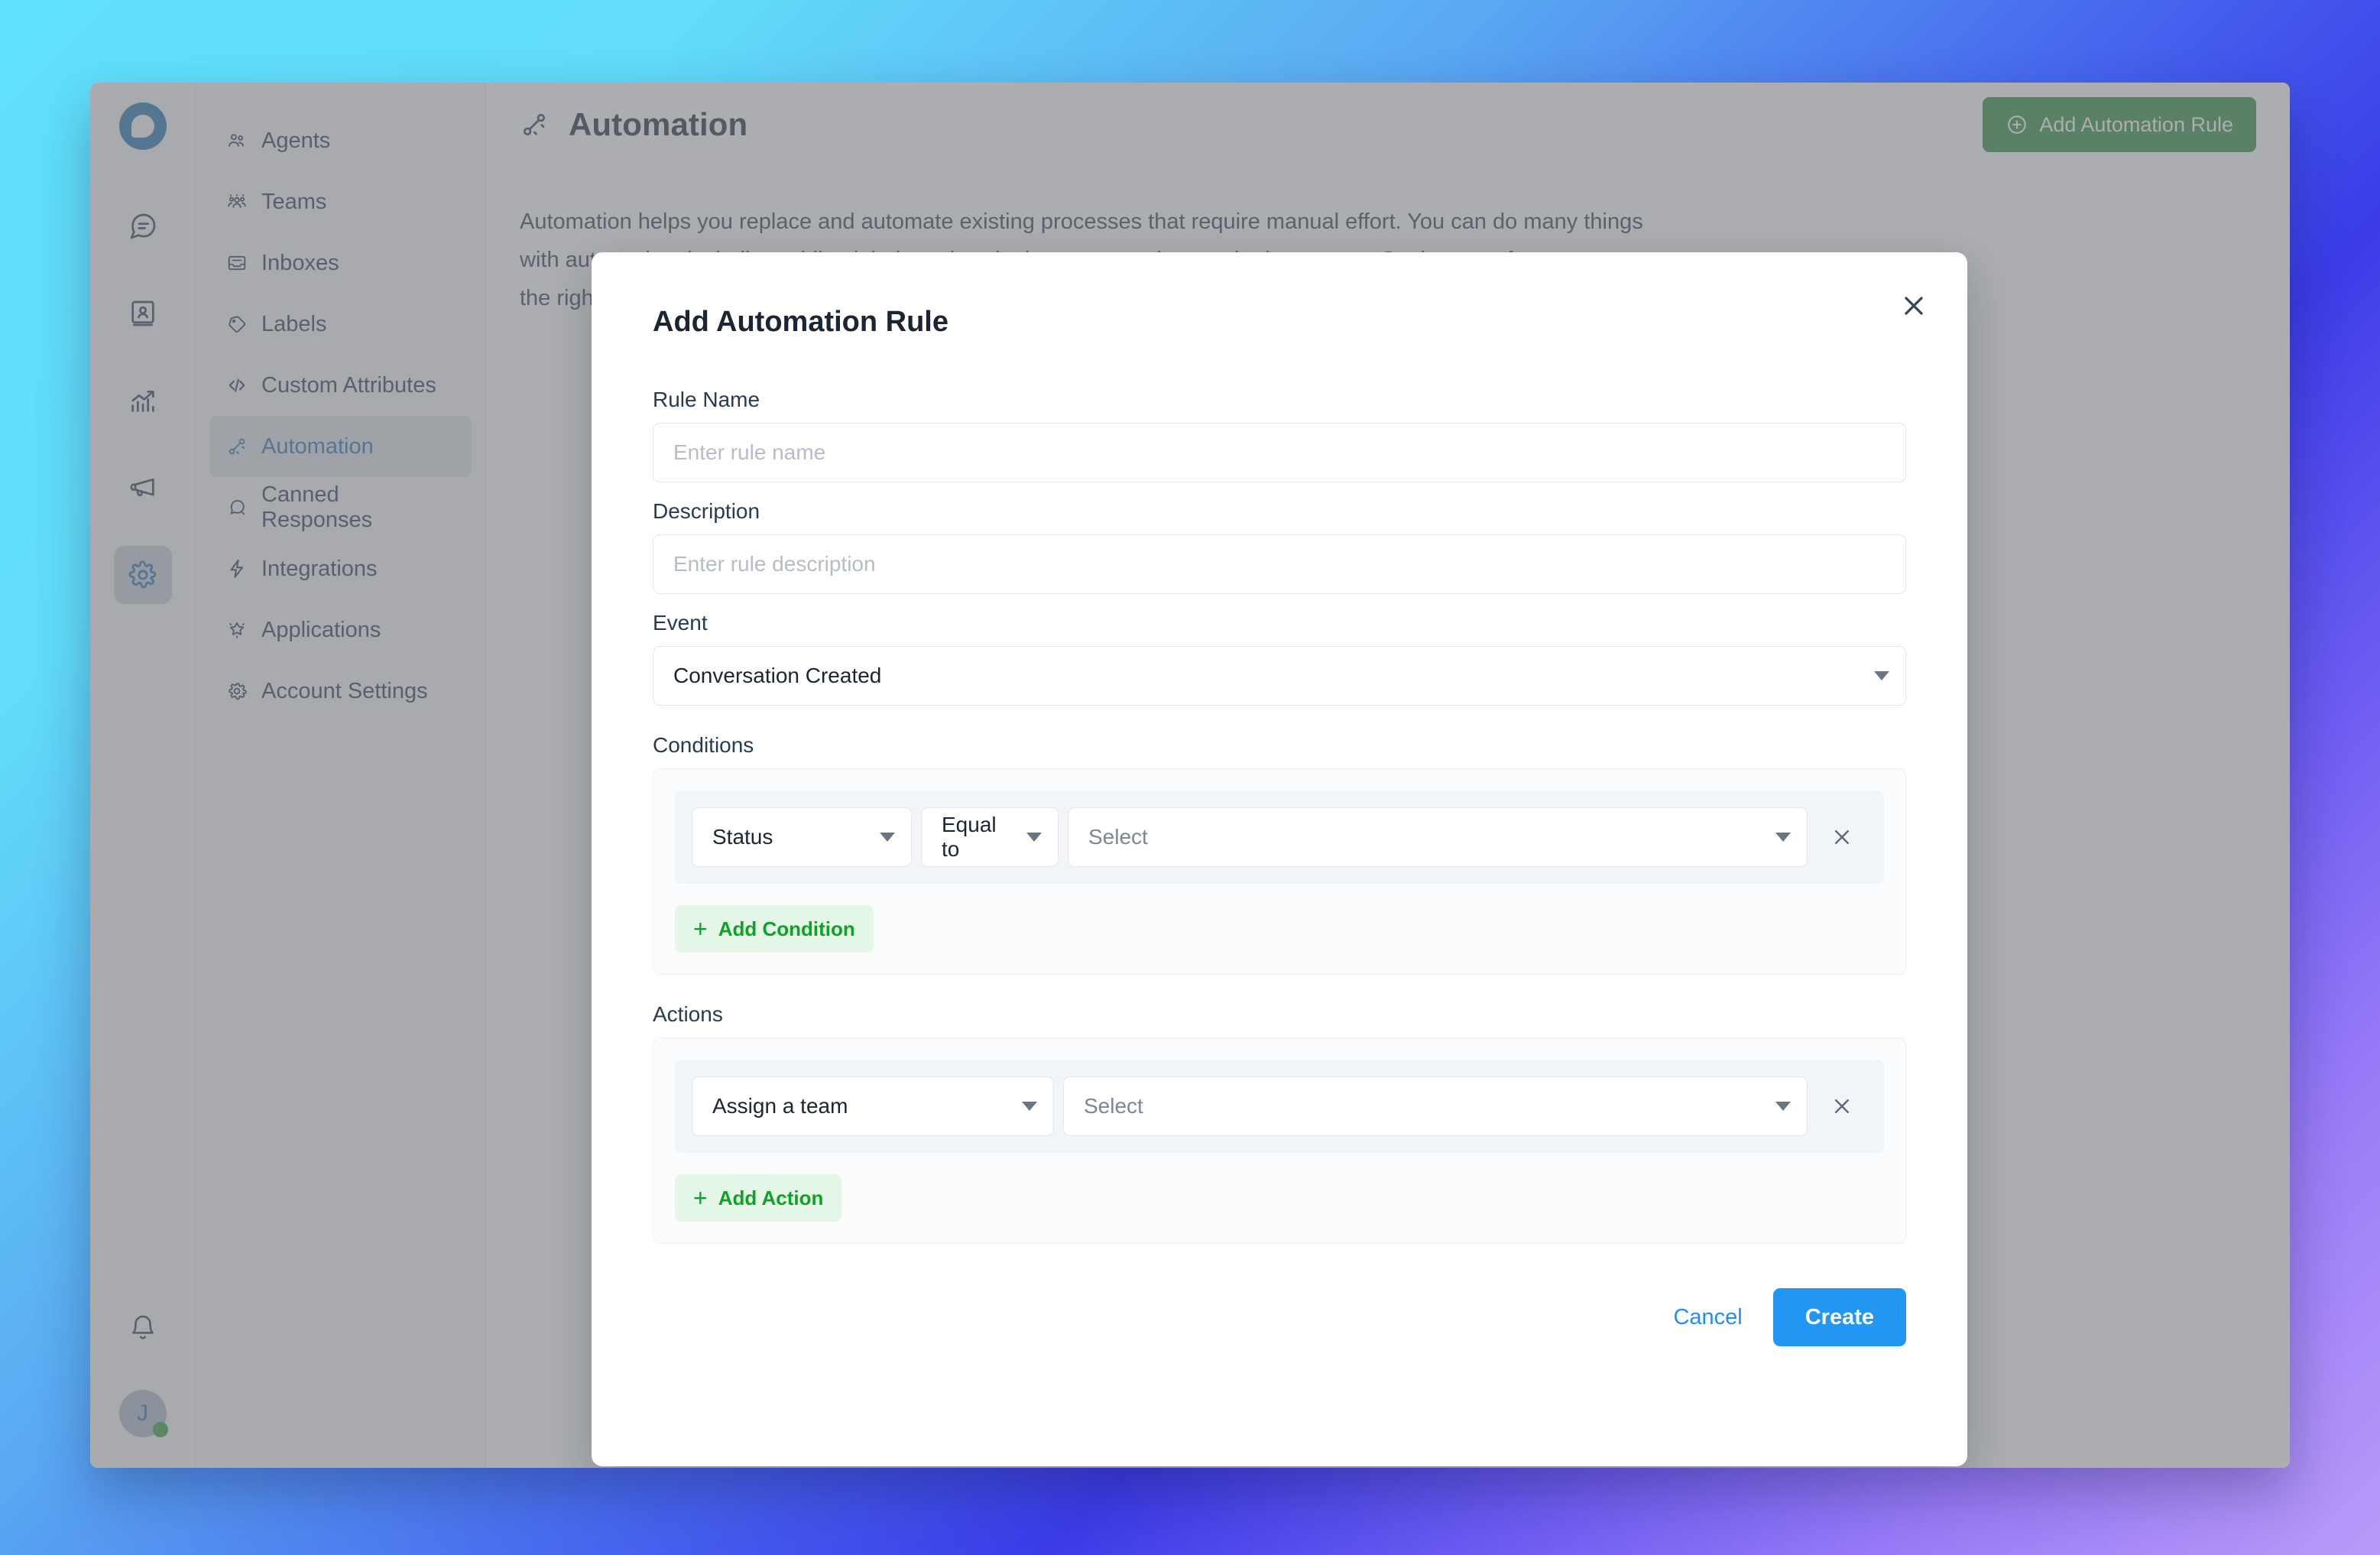 The height and width of the screenshot is (1555, 2380). I want to click on tag-icon, so click(237, 324).